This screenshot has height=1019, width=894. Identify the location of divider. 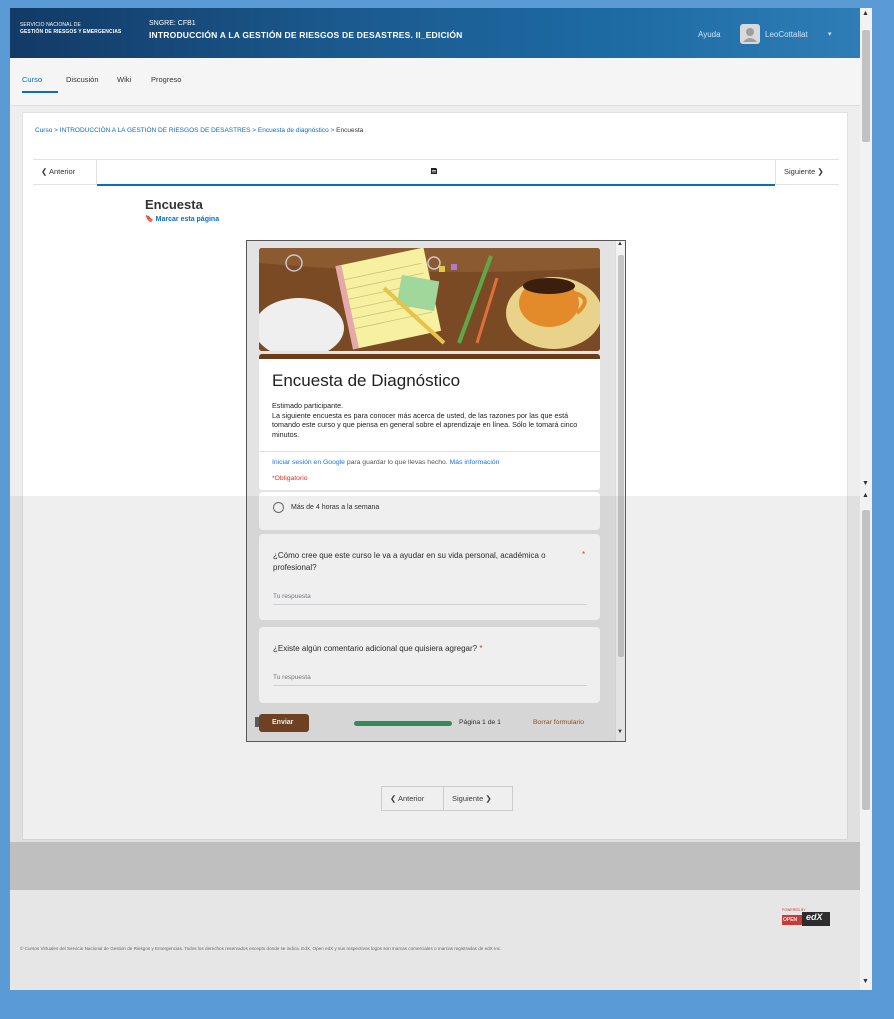
(429, 451).